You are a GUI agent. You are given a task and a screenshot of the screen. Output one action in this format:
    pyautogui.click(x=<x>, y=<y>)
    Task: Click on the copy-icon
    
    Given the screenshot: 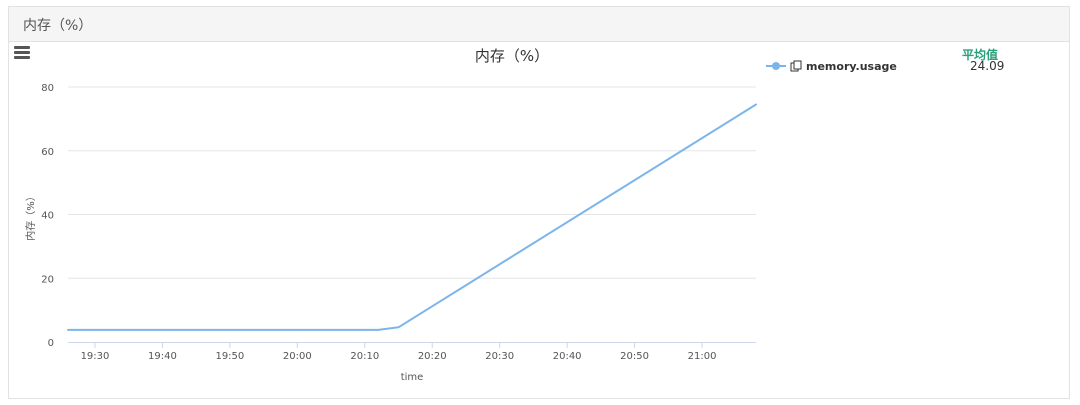 What is the action you would take?
    pyautogui.click(x=796, y=66)
    